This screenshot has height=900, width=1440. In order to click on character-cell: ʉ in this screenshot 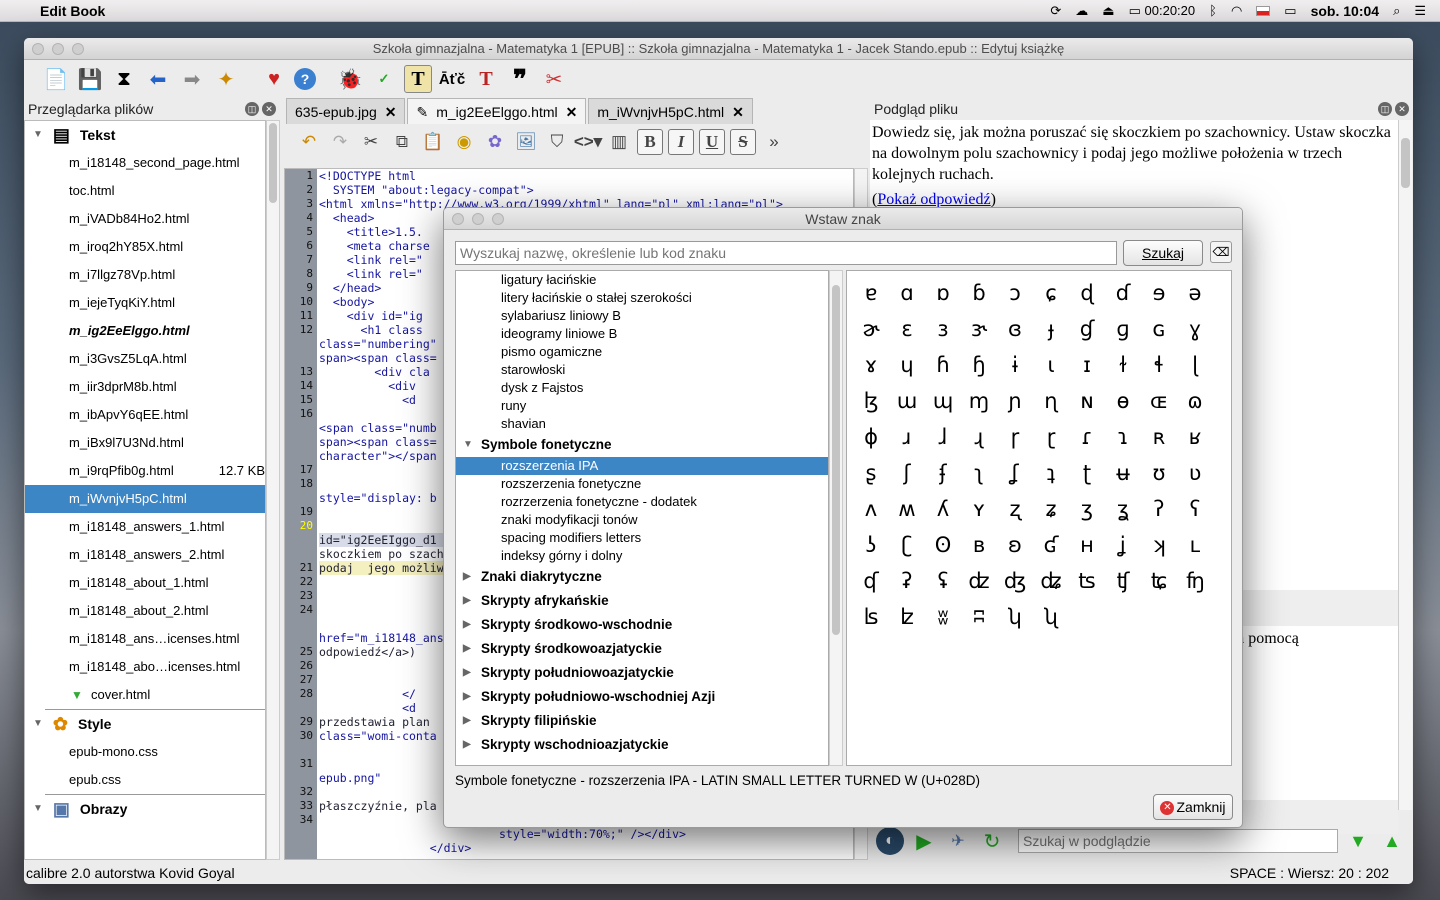, I will do `click(1123, 473)`.